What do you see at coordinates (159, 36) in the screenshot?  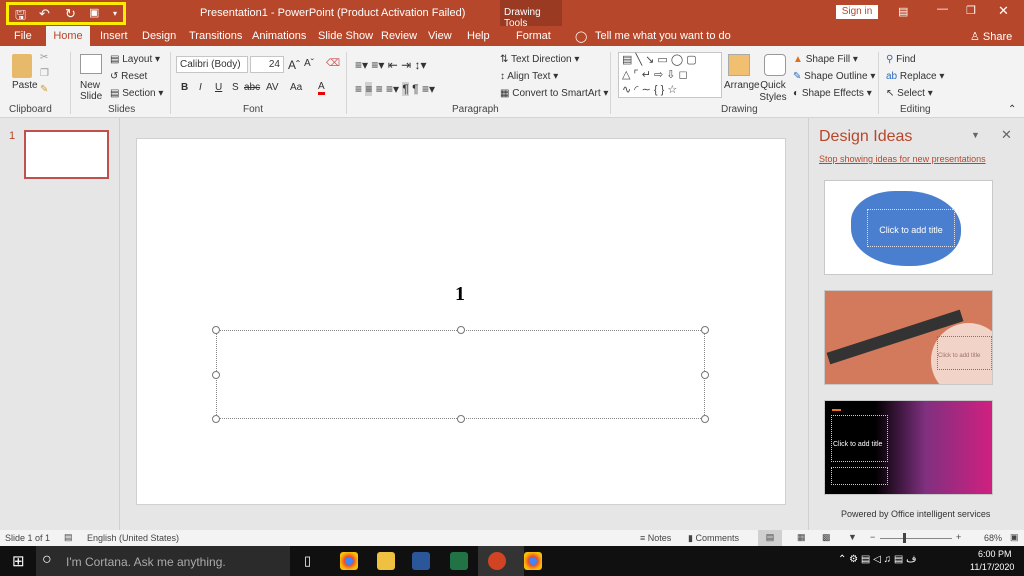 I see `tab-design: Design` at bounding box center [159, 36].